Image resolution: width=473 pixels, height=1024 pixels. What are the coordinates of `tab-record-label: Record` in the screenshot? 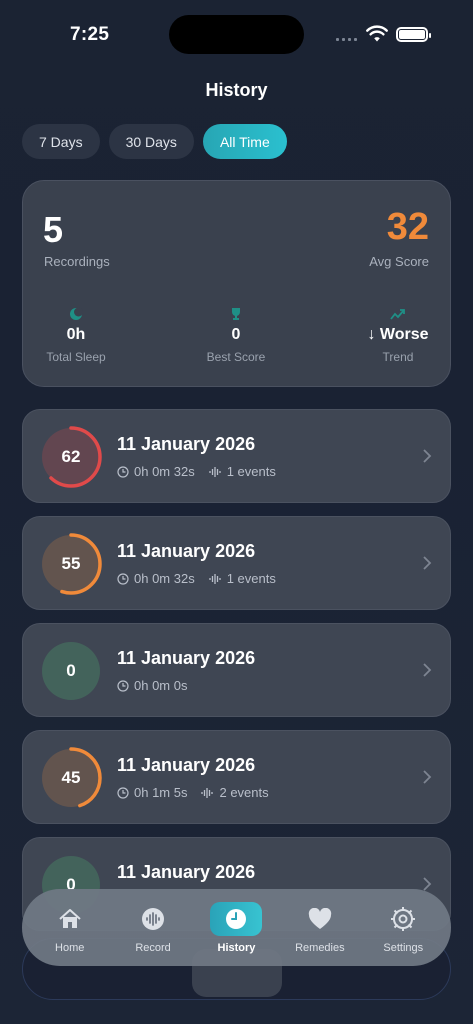 It's located at (153, 947).